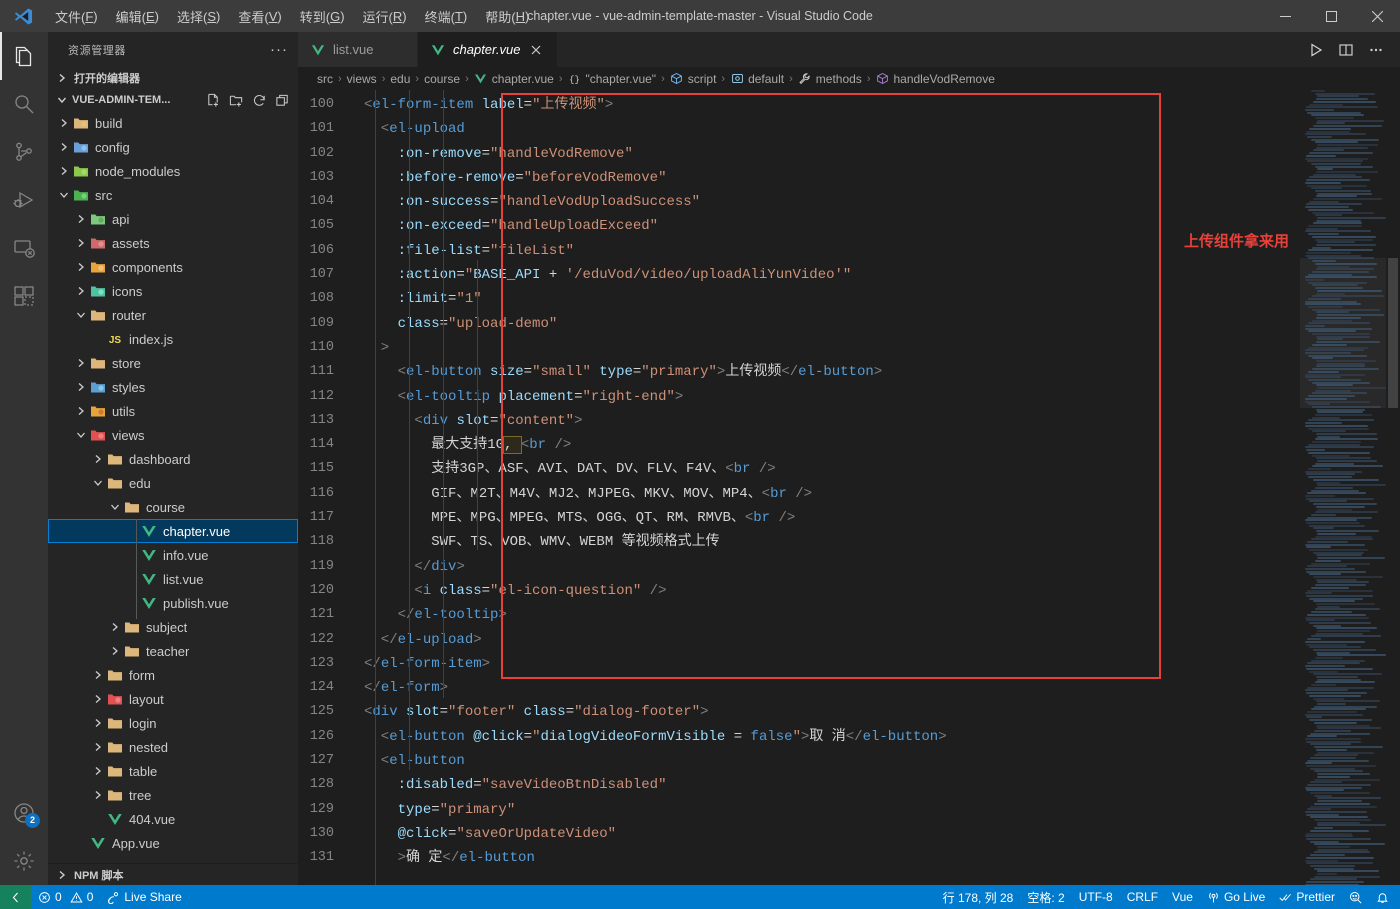 The image size is (1400, 909). I want to click on menu-view: 查看(V), so click(259, 16).